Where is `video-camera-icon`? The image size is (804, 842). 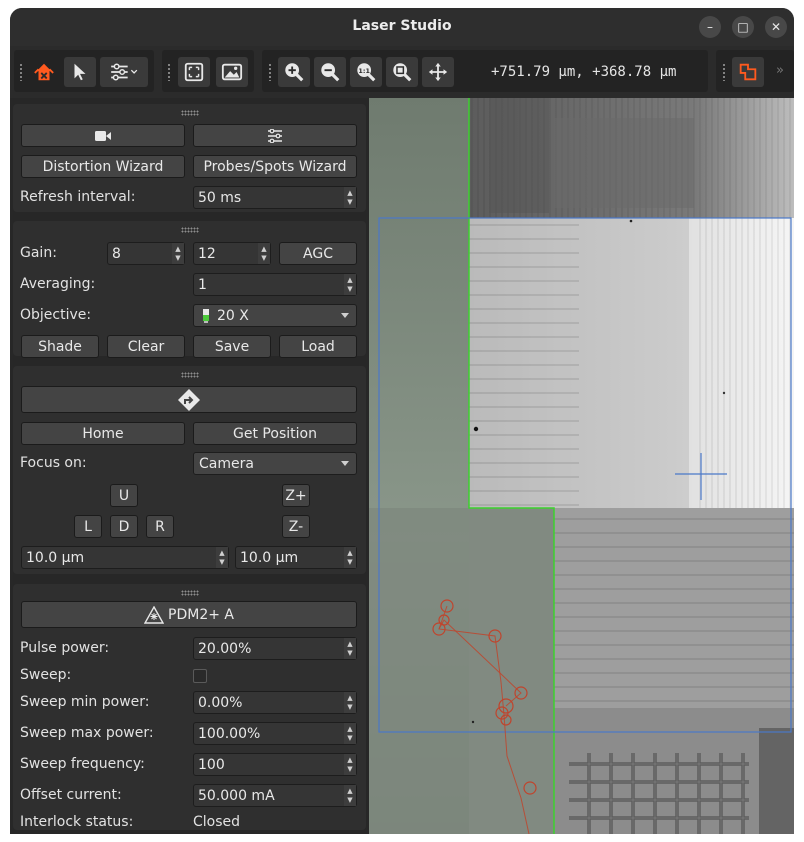 video-camera-icon is located at coordinates (103, 135).